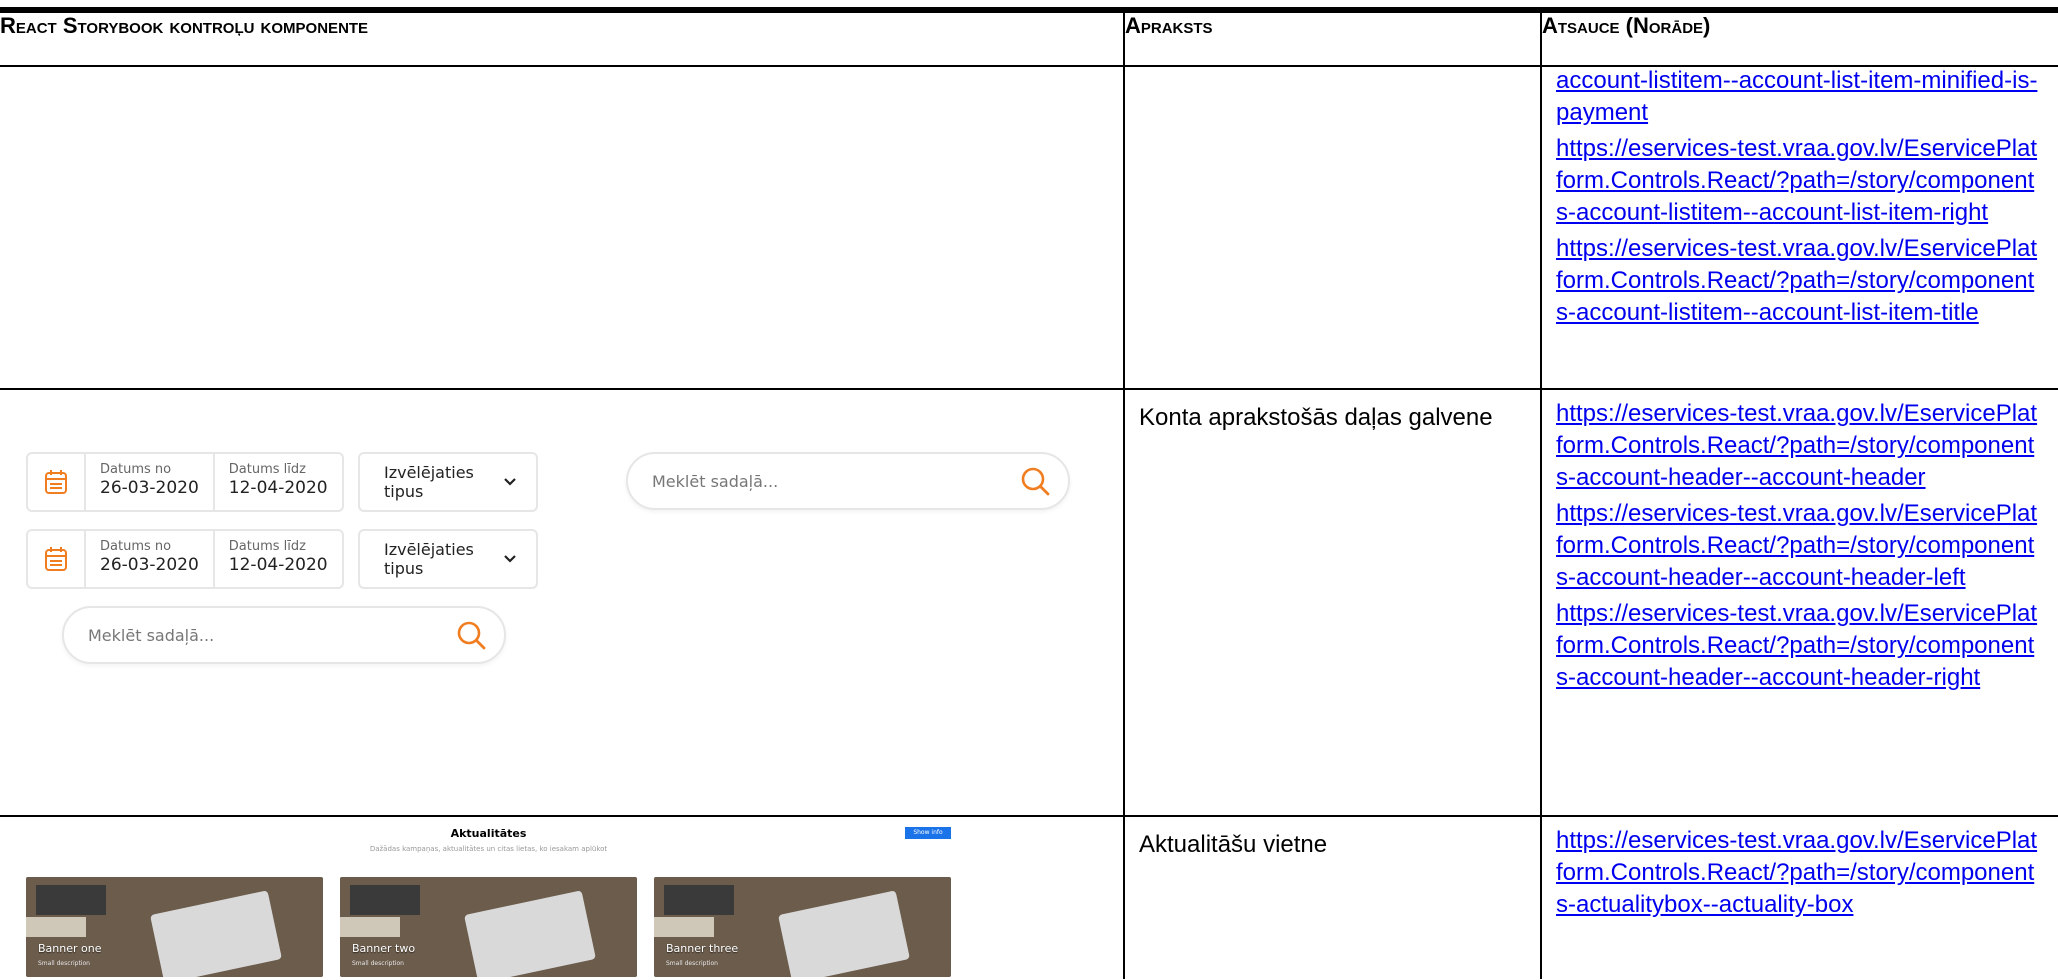 The image size is (2058, 980). What do you see at coordinates (488, 833) in the screenshot?
I see `actuality-title: Aktualitātes` at bounding box center [488, 833].